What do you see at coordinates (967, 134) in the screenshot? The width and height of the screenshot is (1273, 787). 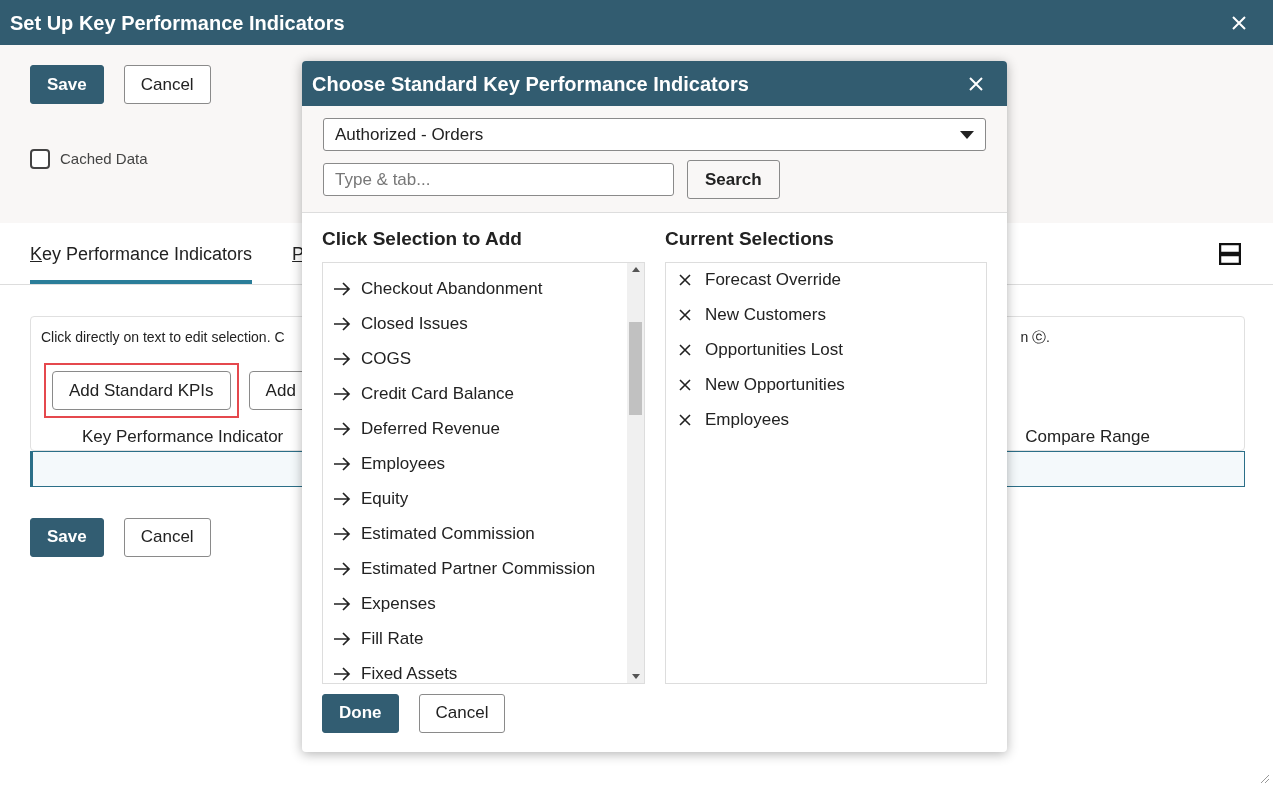 I see `dropdown-caret-icon` at bounding box center [967, 134].